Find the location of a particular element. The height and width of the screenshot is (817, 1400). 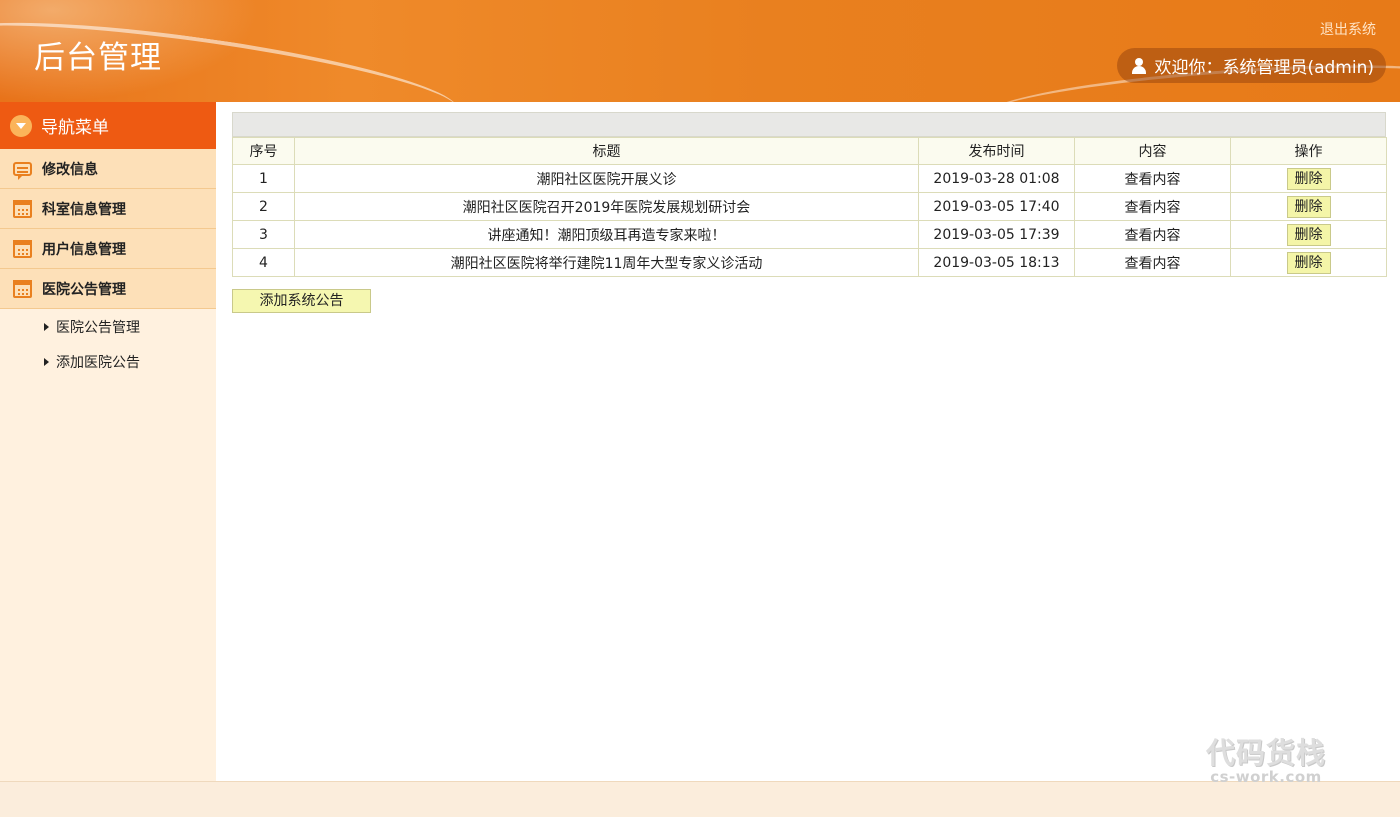

table-row: 1 潮阳社区医院开展义诊 2019-03-28 01:08 查看内容 删除 is located at coordinates (809, 178).